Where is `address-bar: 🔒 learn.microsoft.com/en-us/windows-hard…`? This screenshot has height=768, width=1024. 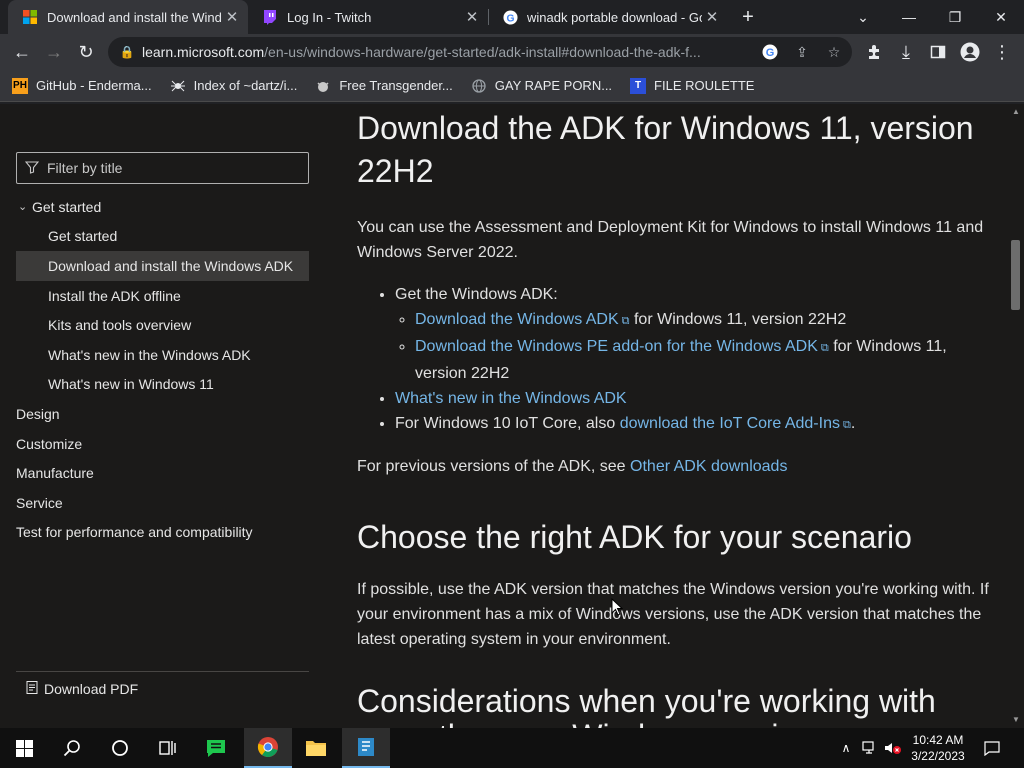
address-bar: 🔒 learn.microsoft.com/en-us/windows-hard… is located at coordinates (480, 52).